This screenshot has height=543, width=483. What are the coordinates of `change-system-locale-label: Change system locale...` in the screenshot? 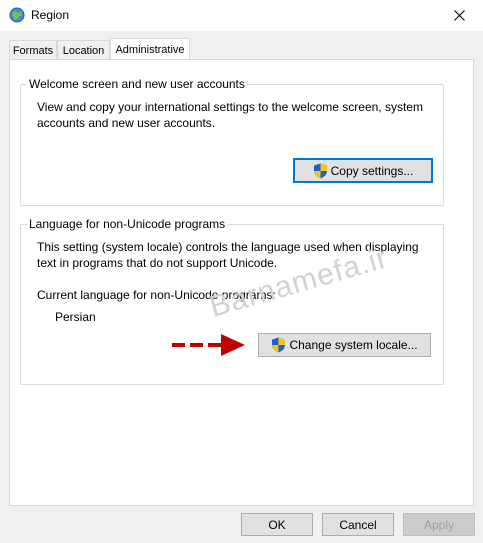 It's located at (353, 345).